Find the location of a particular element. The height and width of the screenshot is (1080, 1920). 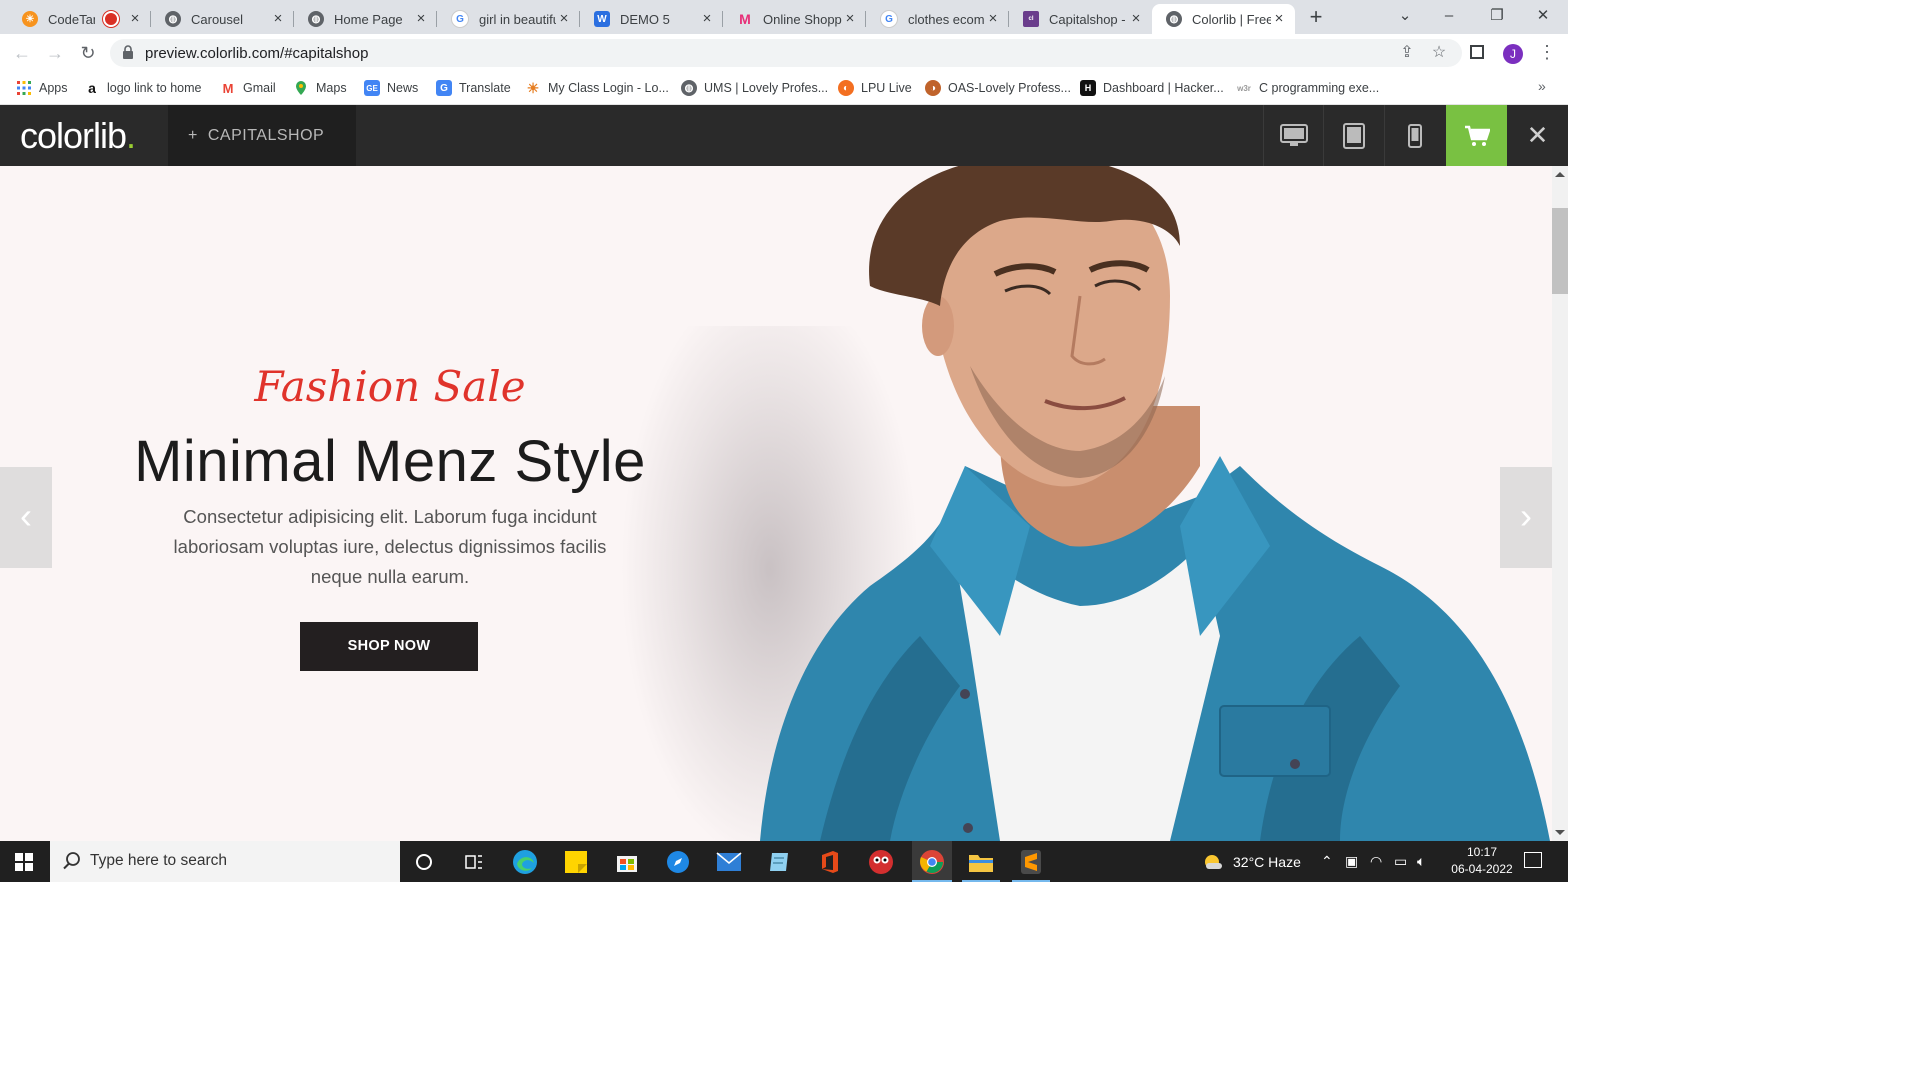

share-icon: ⇪ is located at coordinates (1407, 53).